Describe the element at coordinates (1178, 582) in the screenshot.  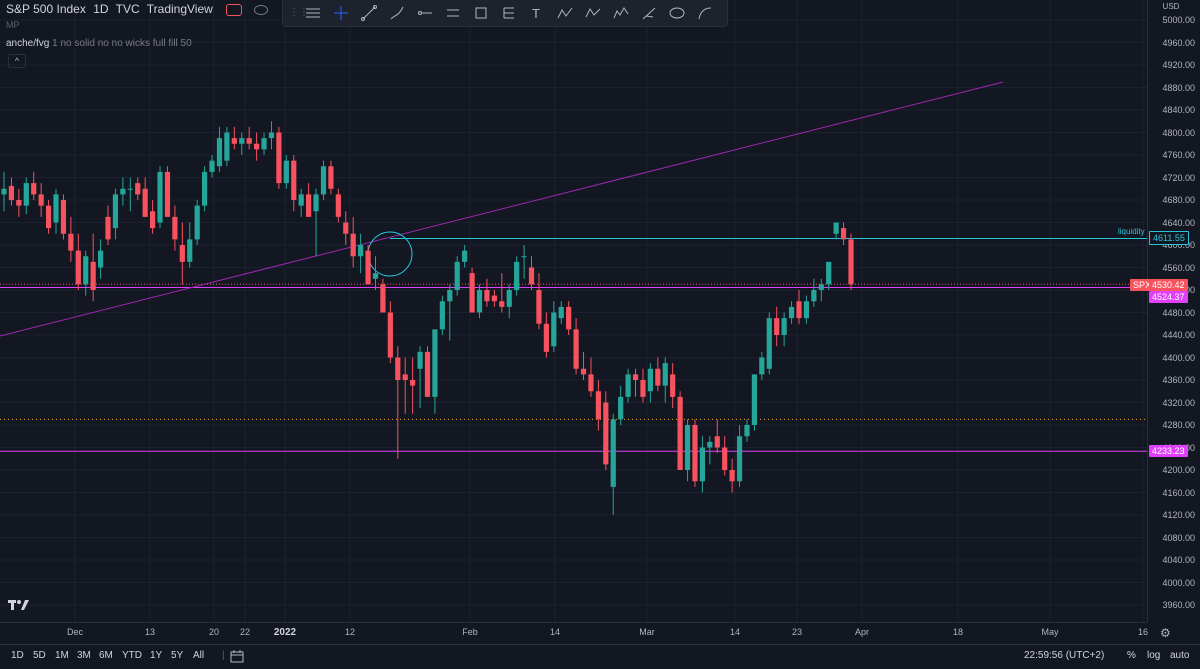
I see `price-tick-label: 4000.00` at that location.